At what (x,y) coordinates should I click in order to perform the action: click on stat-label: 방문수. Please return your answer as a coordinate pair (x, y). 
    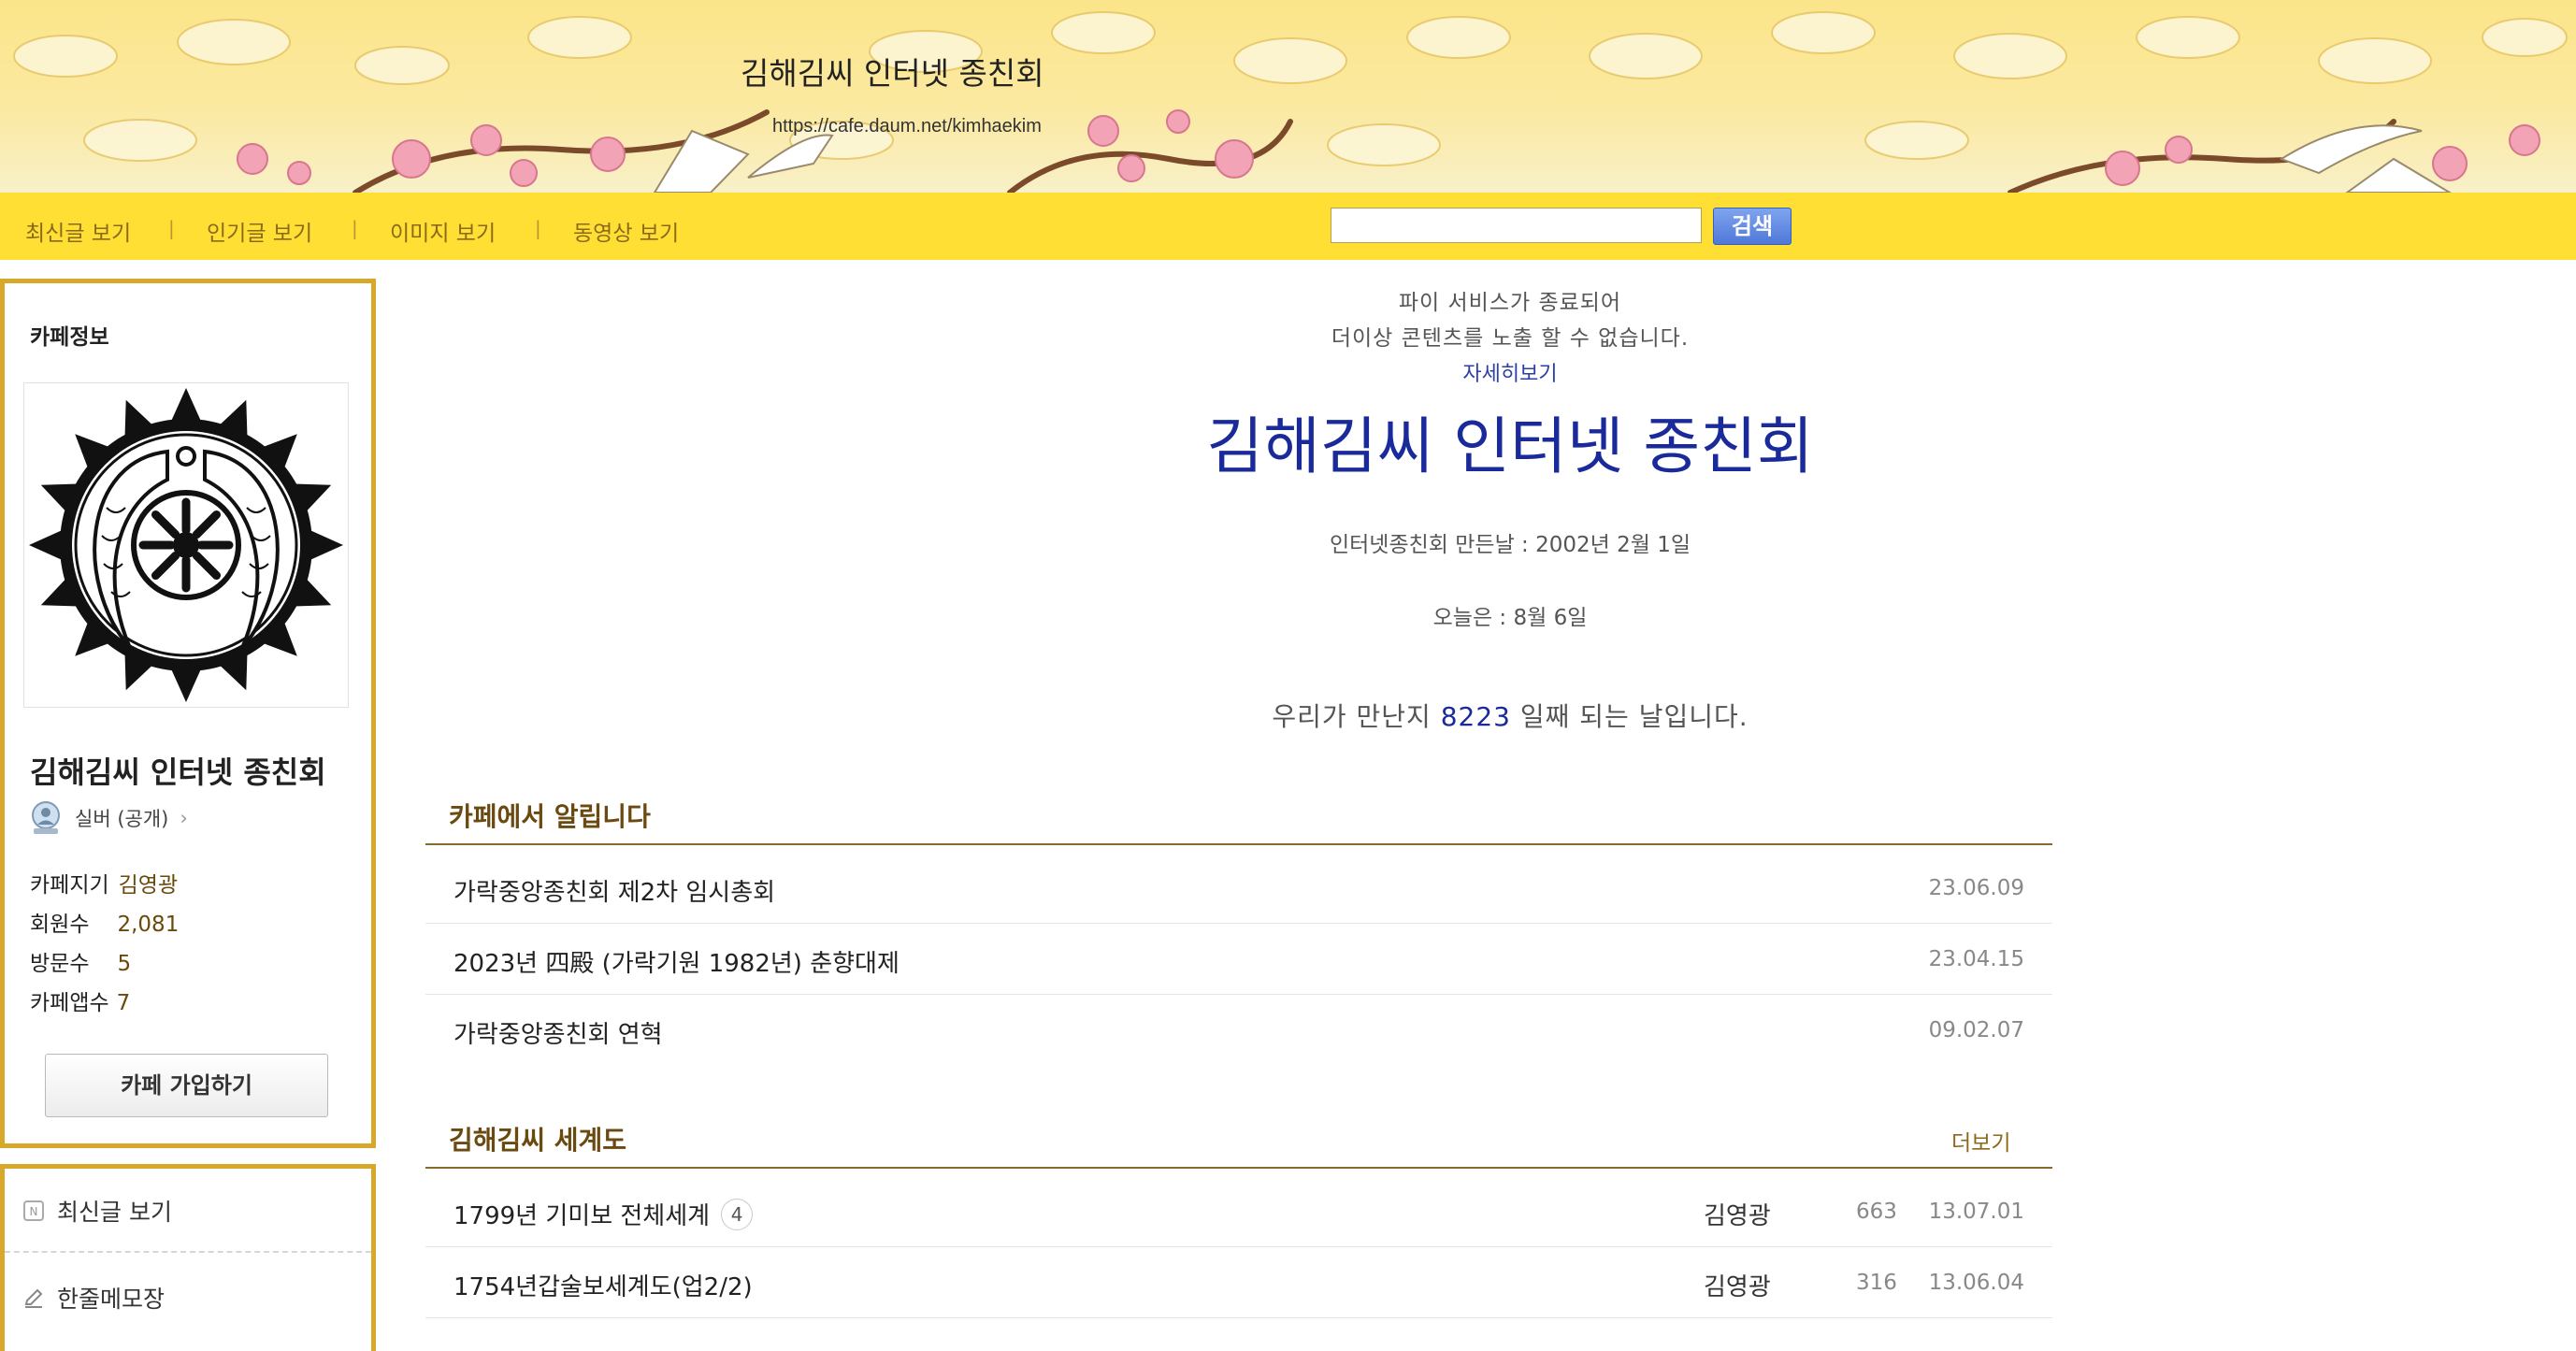
    Looking at the image, I should click on (60, 964).